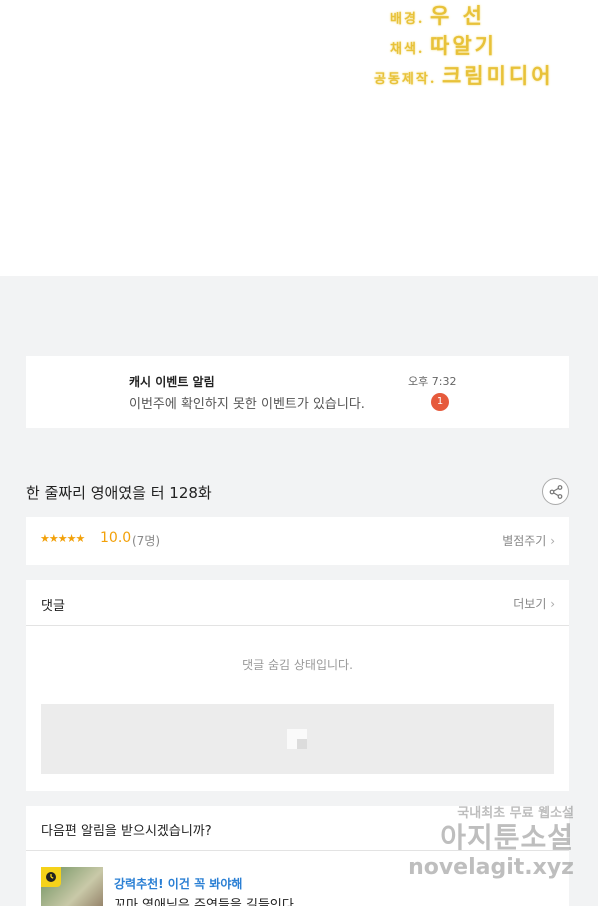 This screenshot has height=906, width=598. Describe the element at coordinates (440, 402) in the screenshot. I see `notice-count-badge: 1` at that location.